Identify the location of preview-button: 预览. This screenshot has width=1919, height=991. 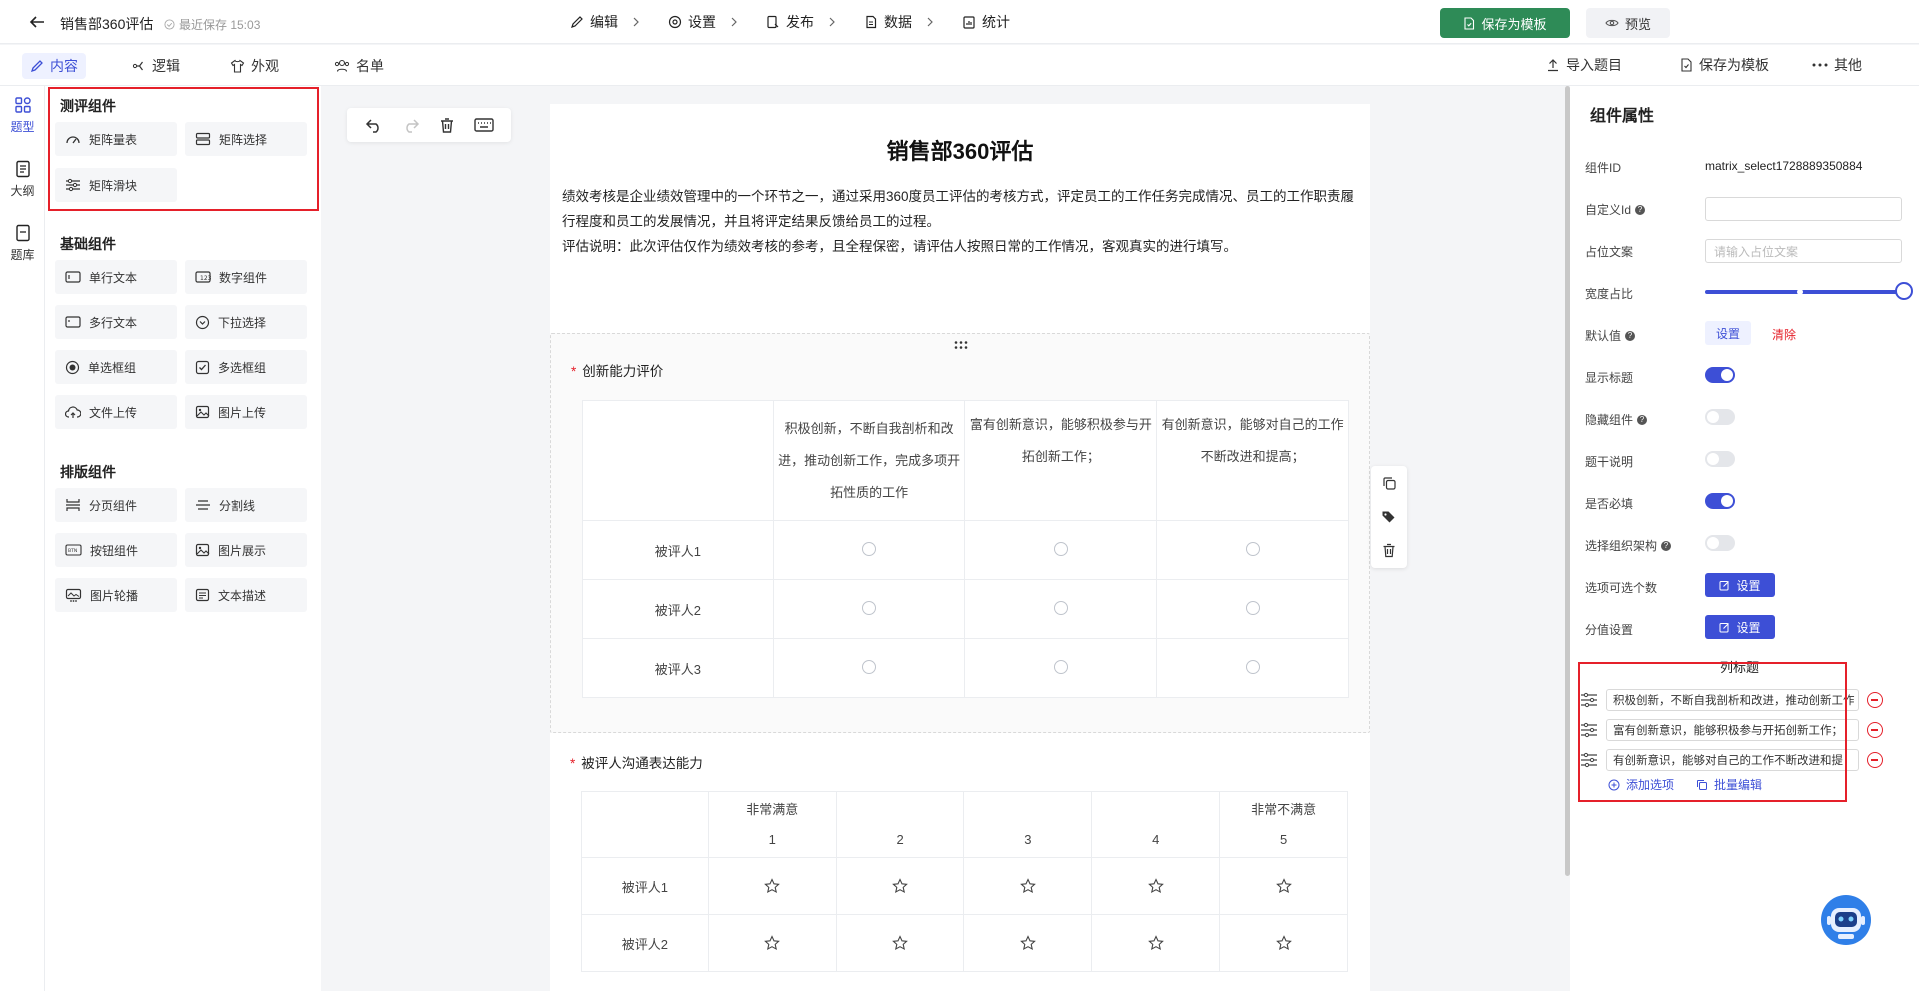
(1628, 23).